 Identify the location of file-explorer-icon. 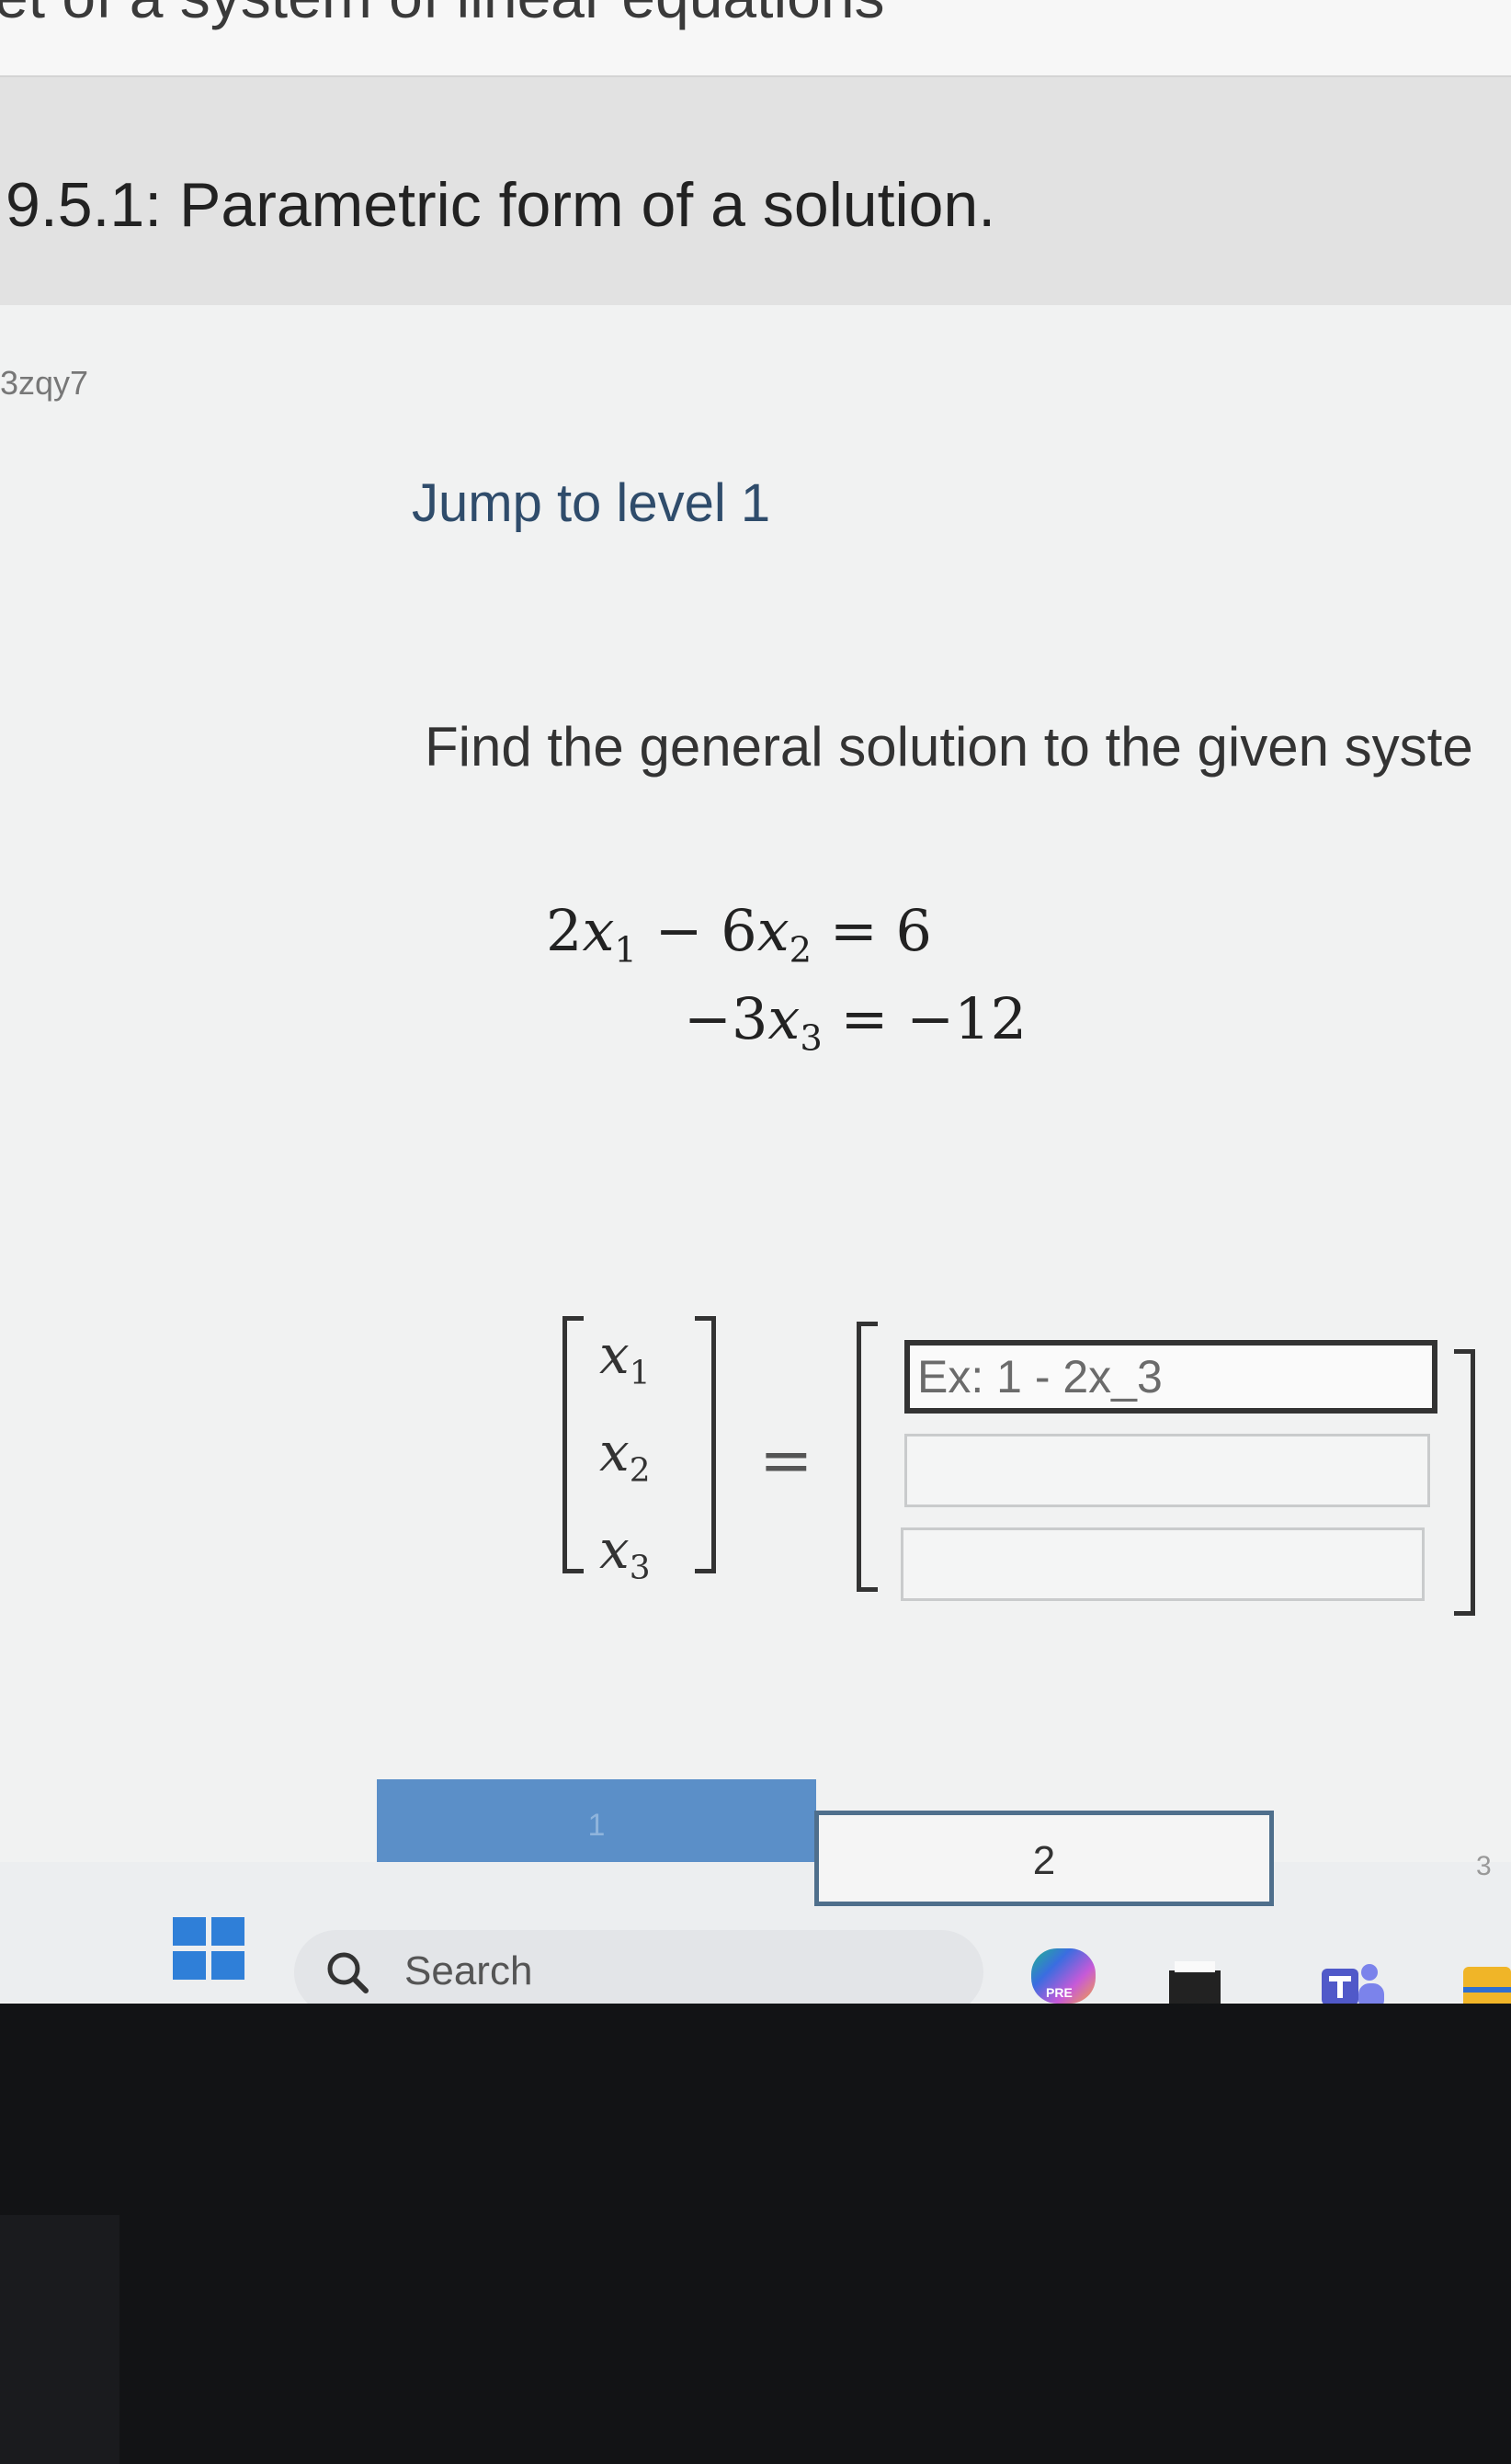
(1487, 1985).